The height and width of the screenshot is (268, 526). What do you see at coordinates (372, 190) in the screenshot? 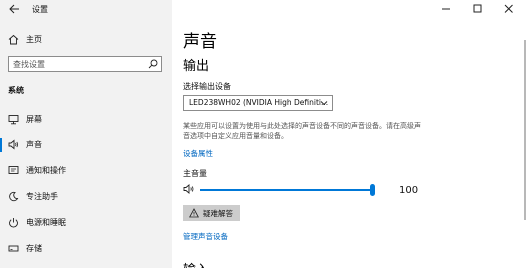
I see `volume-slider-thumb` at bounding box center [372, 190].